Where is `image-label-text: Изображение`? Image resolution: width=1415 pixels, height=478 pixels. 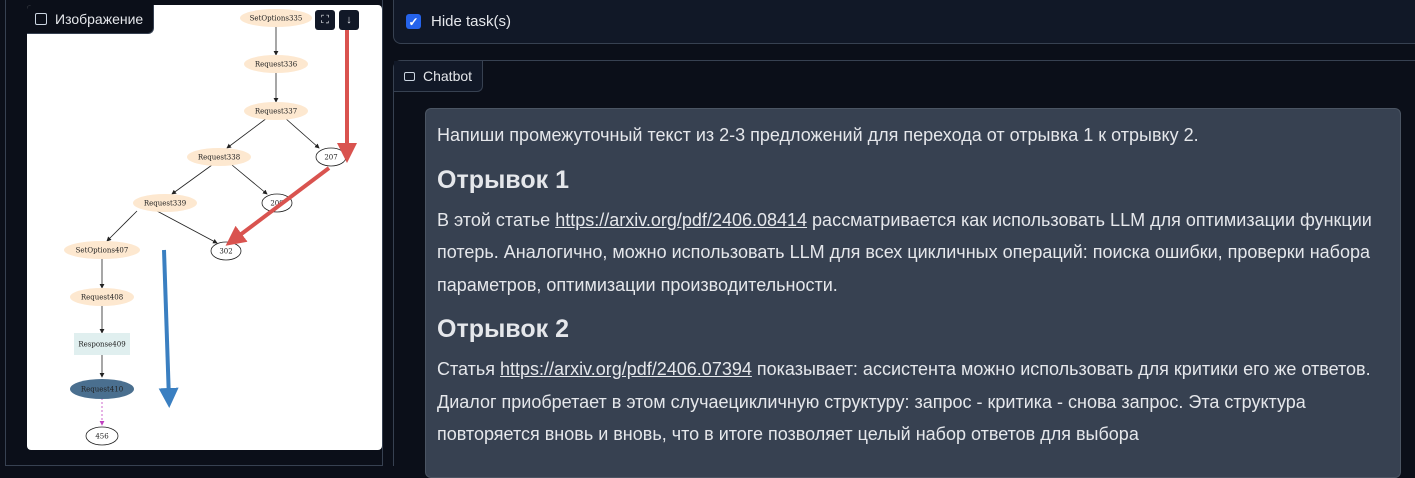
image-label-text: Изображение is located at coordinates (99, 19).